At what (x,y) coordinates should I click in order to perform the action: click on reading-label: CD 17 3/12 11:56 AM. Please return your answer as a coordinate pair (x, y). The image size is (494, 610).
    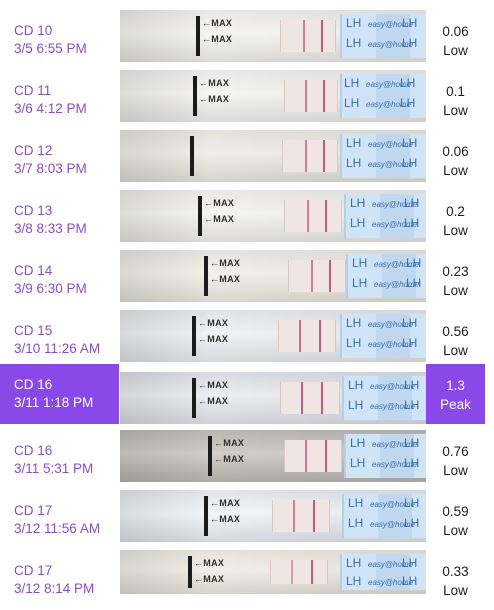
    Looking at the image, I should click on (57, 520).